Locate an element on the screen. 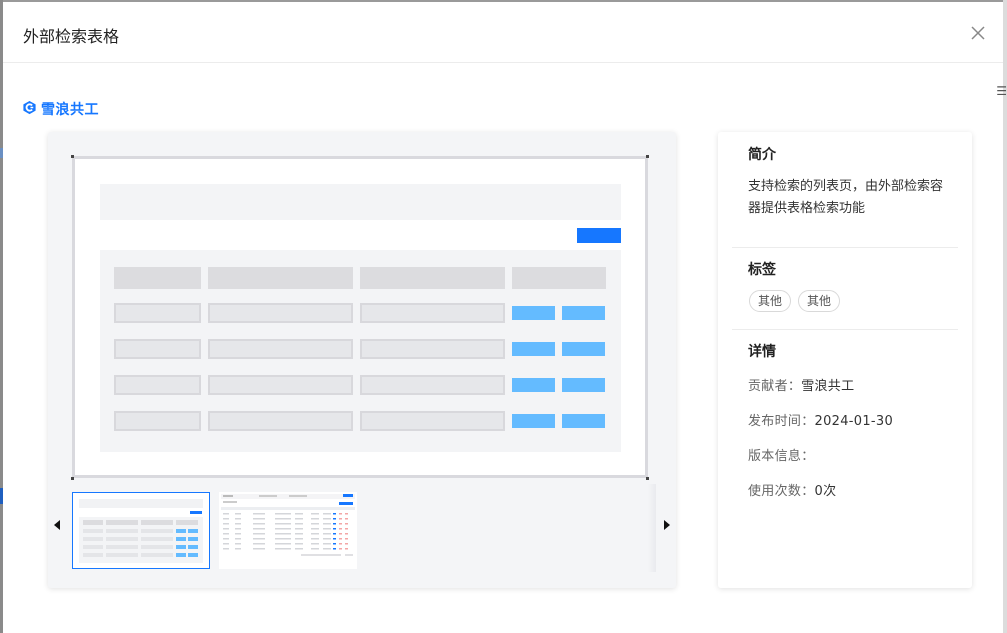 This screenshot has width=1007, height=633. brand: 雪浪共工 is located at coordinates (60, 109).